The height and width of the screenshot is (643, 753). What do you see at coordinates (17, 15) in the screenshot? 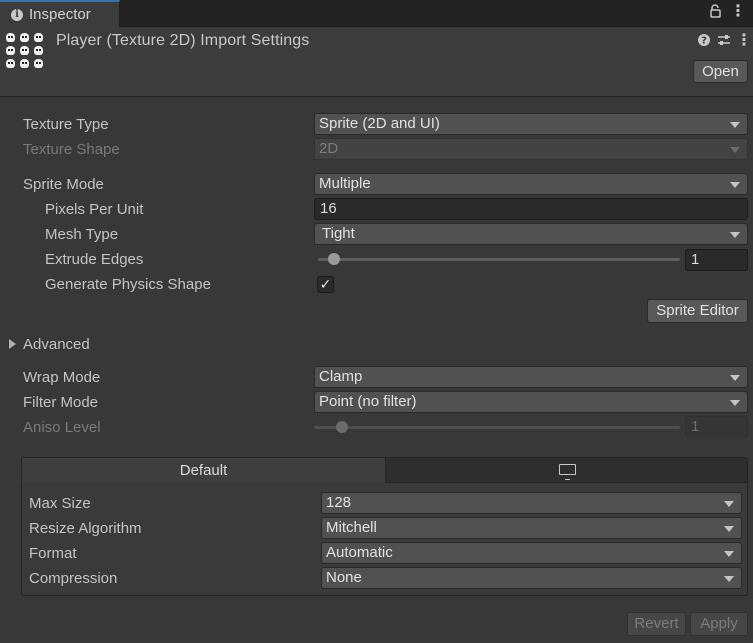
I see `info-icon: i` at bounding box center [17, 15].